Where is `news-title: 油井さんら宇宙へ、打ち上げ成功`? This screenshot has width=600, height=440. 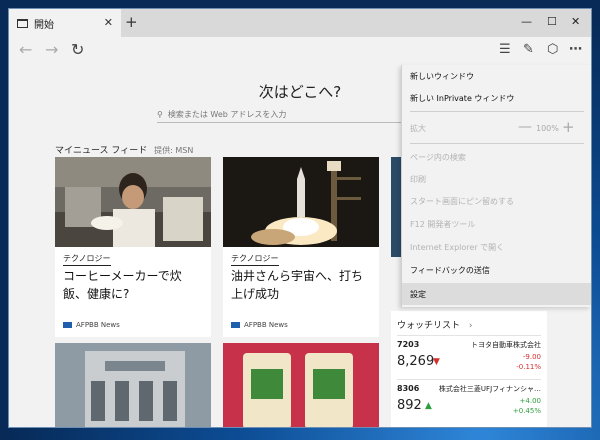 news-title: 油井さんら宇宙へ、打ち上げ成功 is located at coordinates (297, 285).